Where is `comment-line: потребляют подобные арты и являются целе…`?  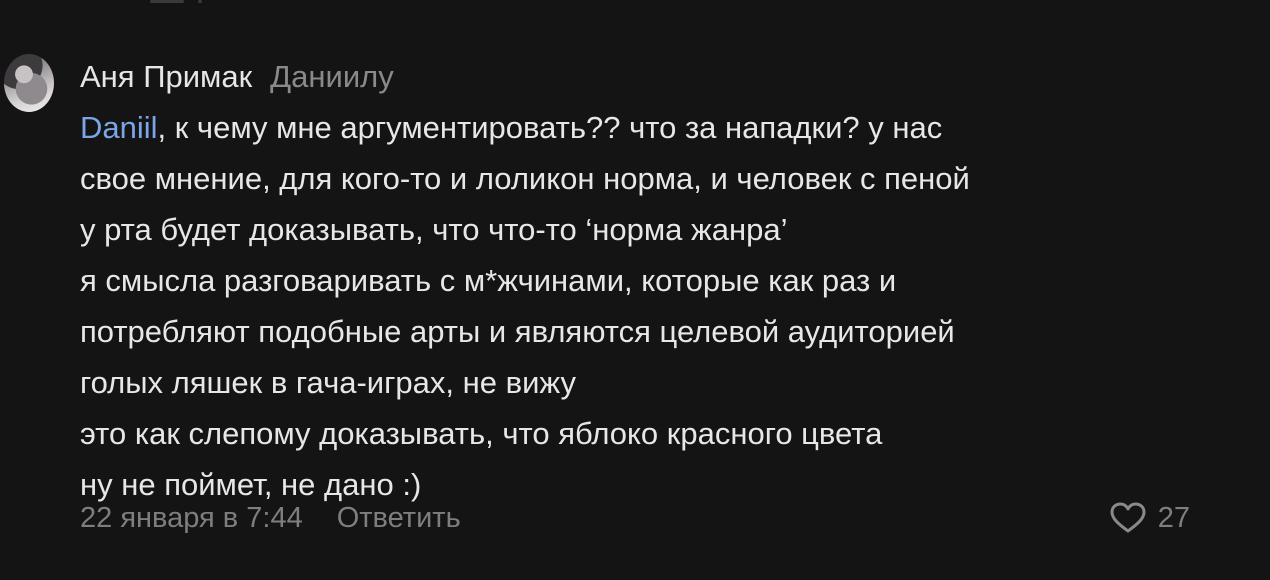 comment-line: потребляют подобные арты и являются целе… is located at coordinates (517, 331).